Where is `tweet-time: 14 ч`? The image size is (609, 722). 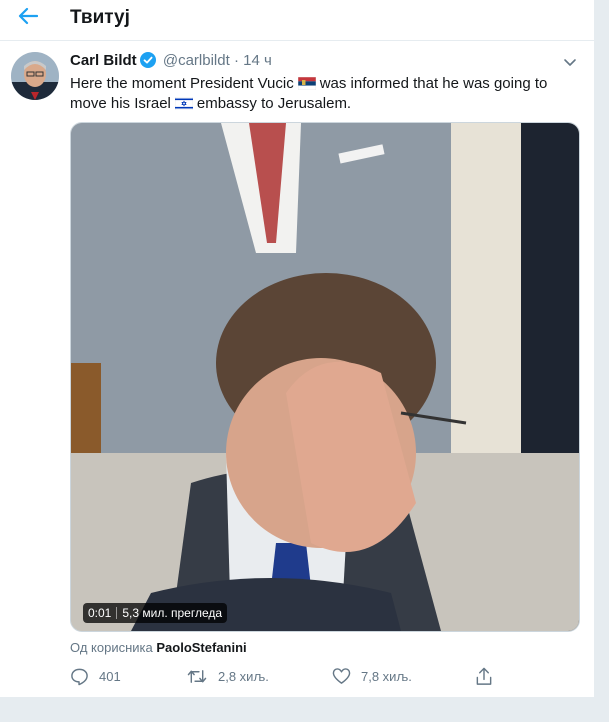 tweet-time: 14 ч is located at coordinates (257, 60).